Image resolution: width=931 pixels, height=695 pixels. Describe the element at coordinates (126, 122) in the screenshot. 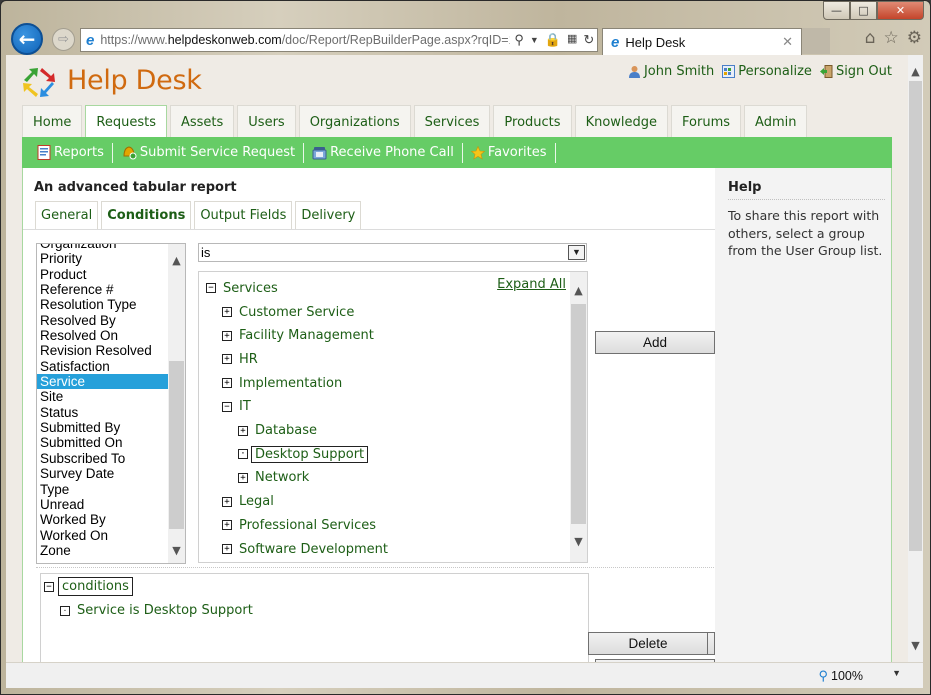

I see `tab-requests: Requests` at that location.